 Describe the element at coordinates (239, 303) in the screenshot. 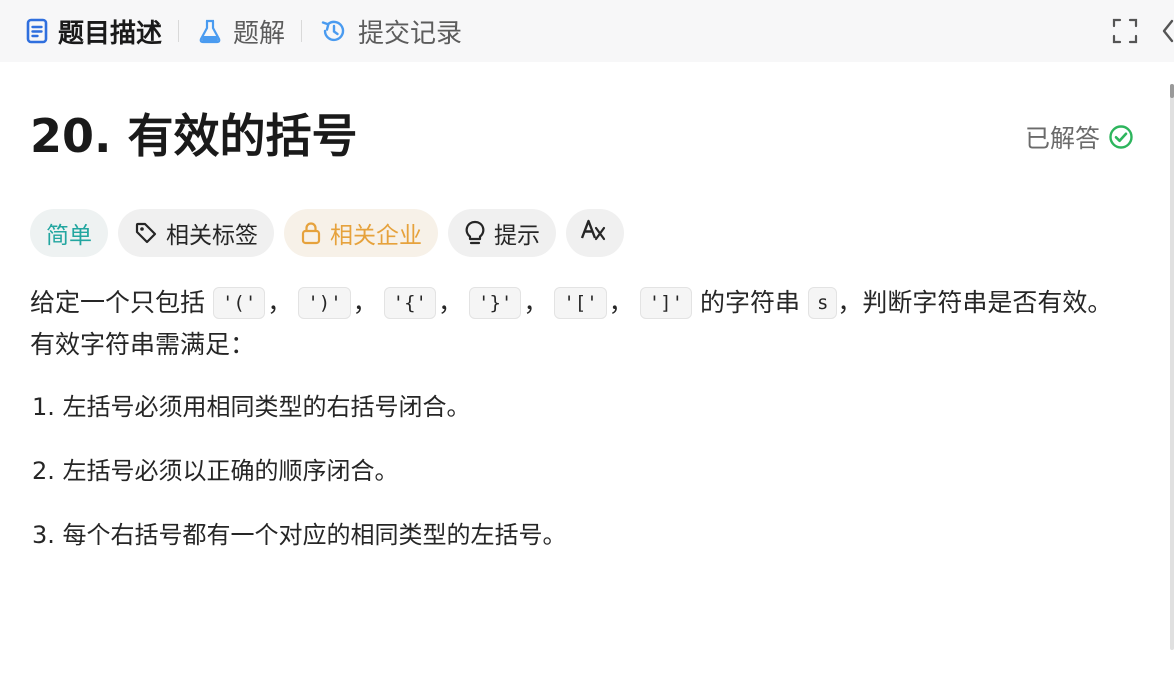

I see `inline-code: '('` at that location.